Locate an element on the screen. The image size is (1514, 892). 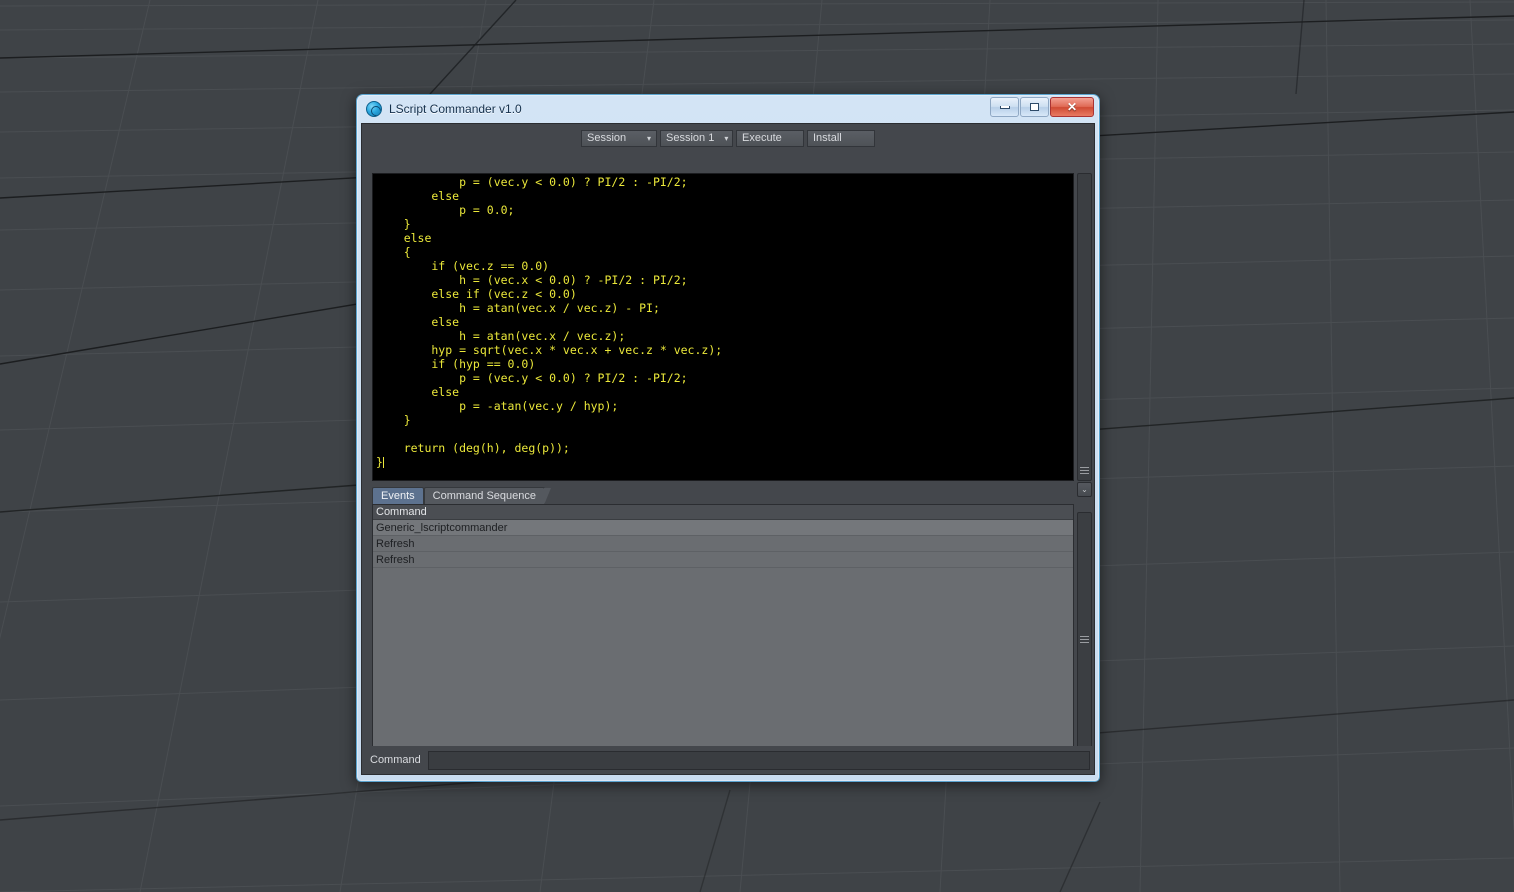
toolbar: Session ▾ Session 1 ▾ Execute Install is located at coordinates (728, 138).